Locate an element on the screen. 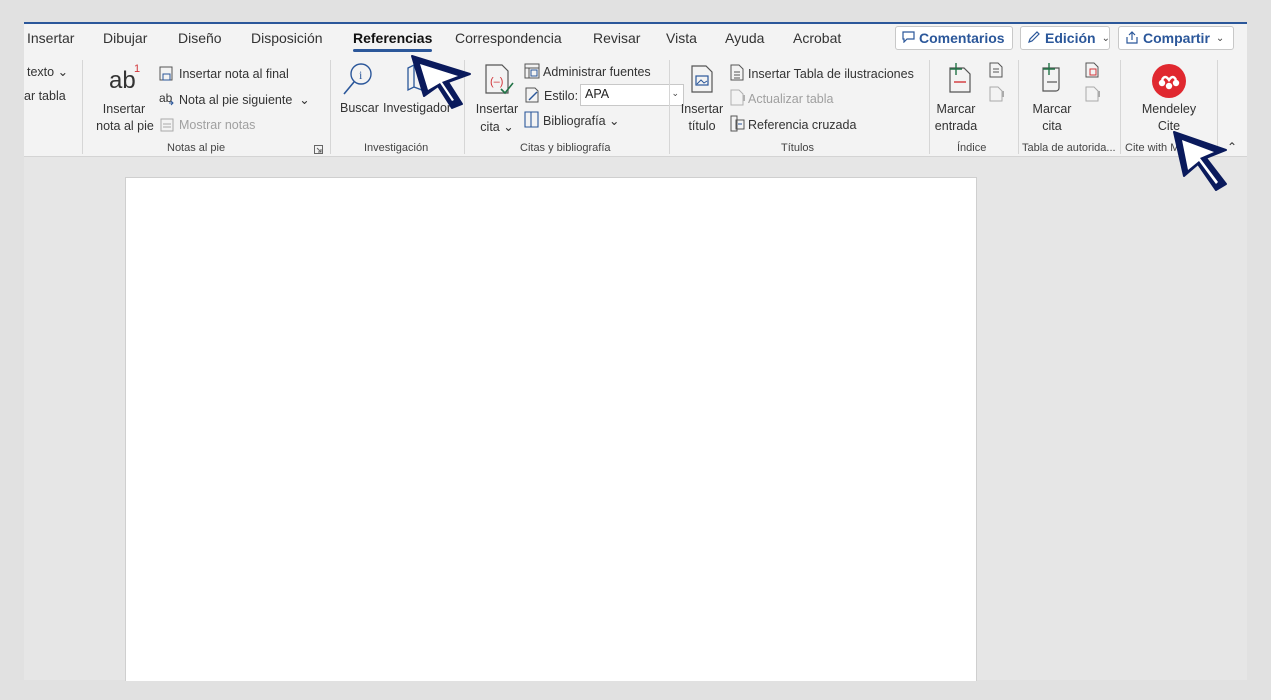  mark-citation-label-2: cita is located at coordinates (1052, 126).